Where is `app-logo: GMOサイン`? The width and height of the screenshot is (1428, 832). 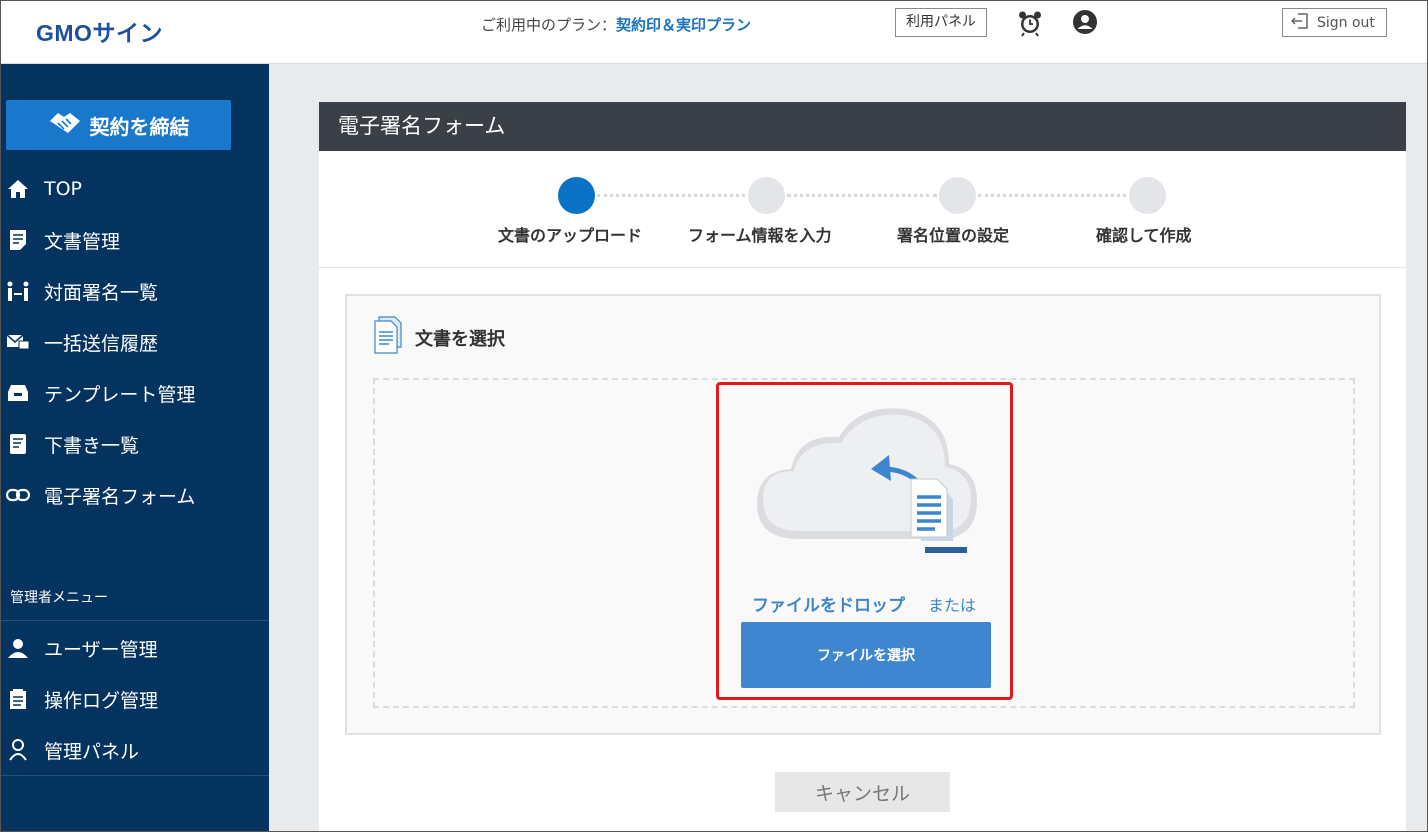 app-logo: GMOサイン is located at coordinates (99, 31).